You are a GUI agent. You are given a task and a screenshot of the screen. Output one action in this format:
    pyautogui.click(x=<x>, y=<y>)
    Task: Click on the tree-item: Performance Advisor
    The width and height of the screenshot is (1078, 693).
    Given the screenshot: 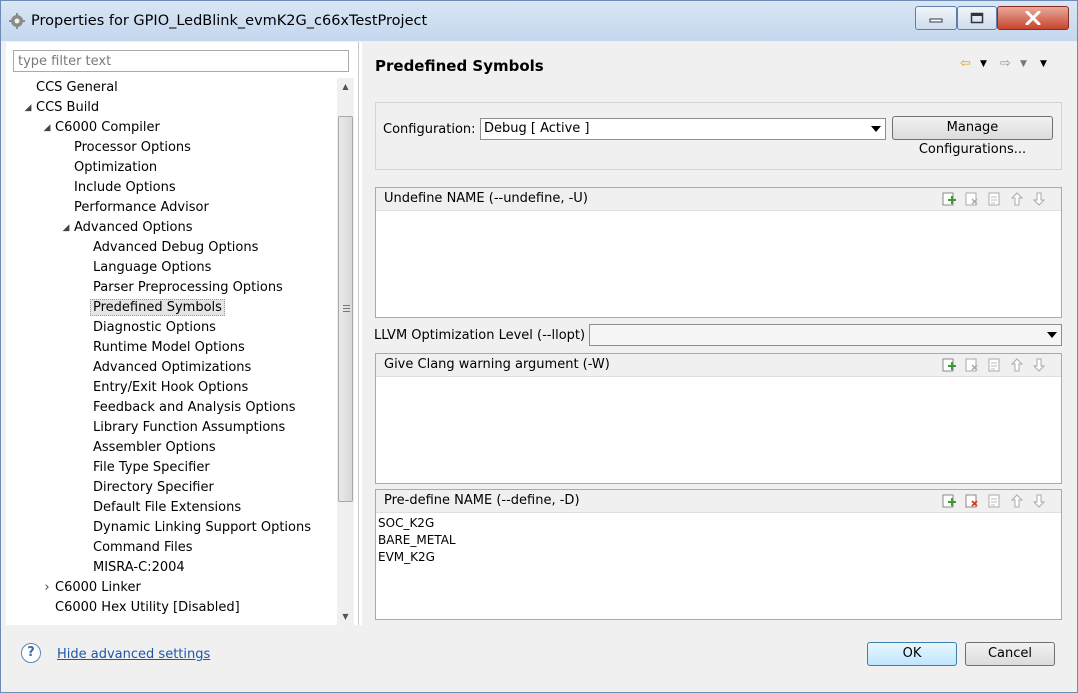 What is the action you would take?
    pyautogui.click(x=141, y=208)
    